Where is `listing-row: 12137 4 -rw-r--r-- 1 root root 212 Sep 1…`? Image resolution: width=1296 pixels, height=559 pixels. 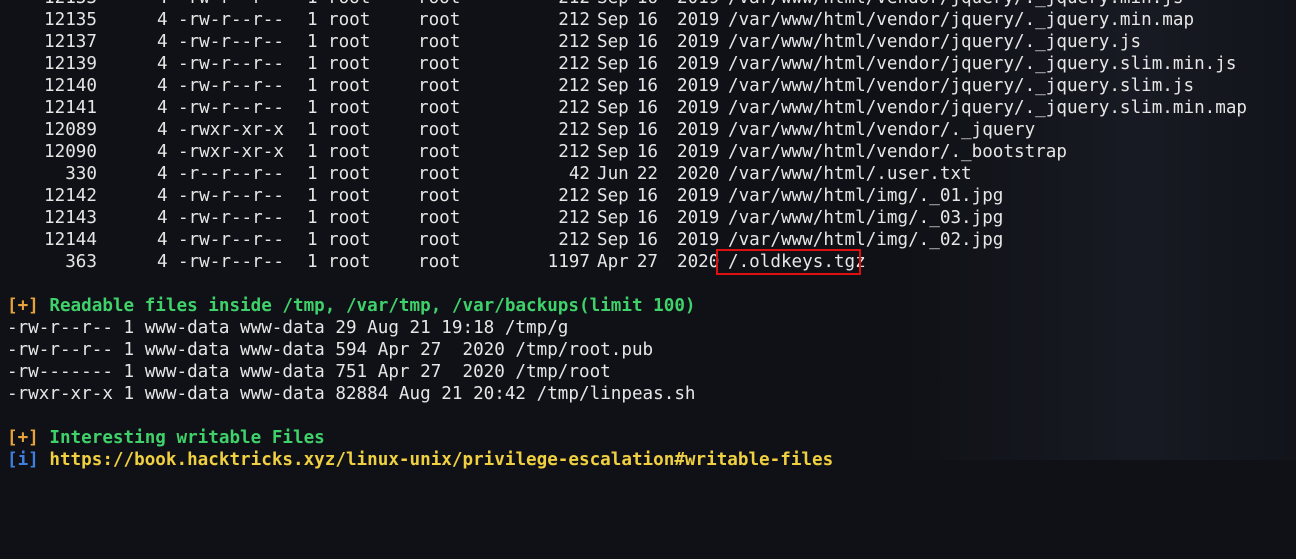
listing-row: 12137 4 -rw-r--r-- 1 root root 212 Sep 1… is located at coordinates (648, 42).